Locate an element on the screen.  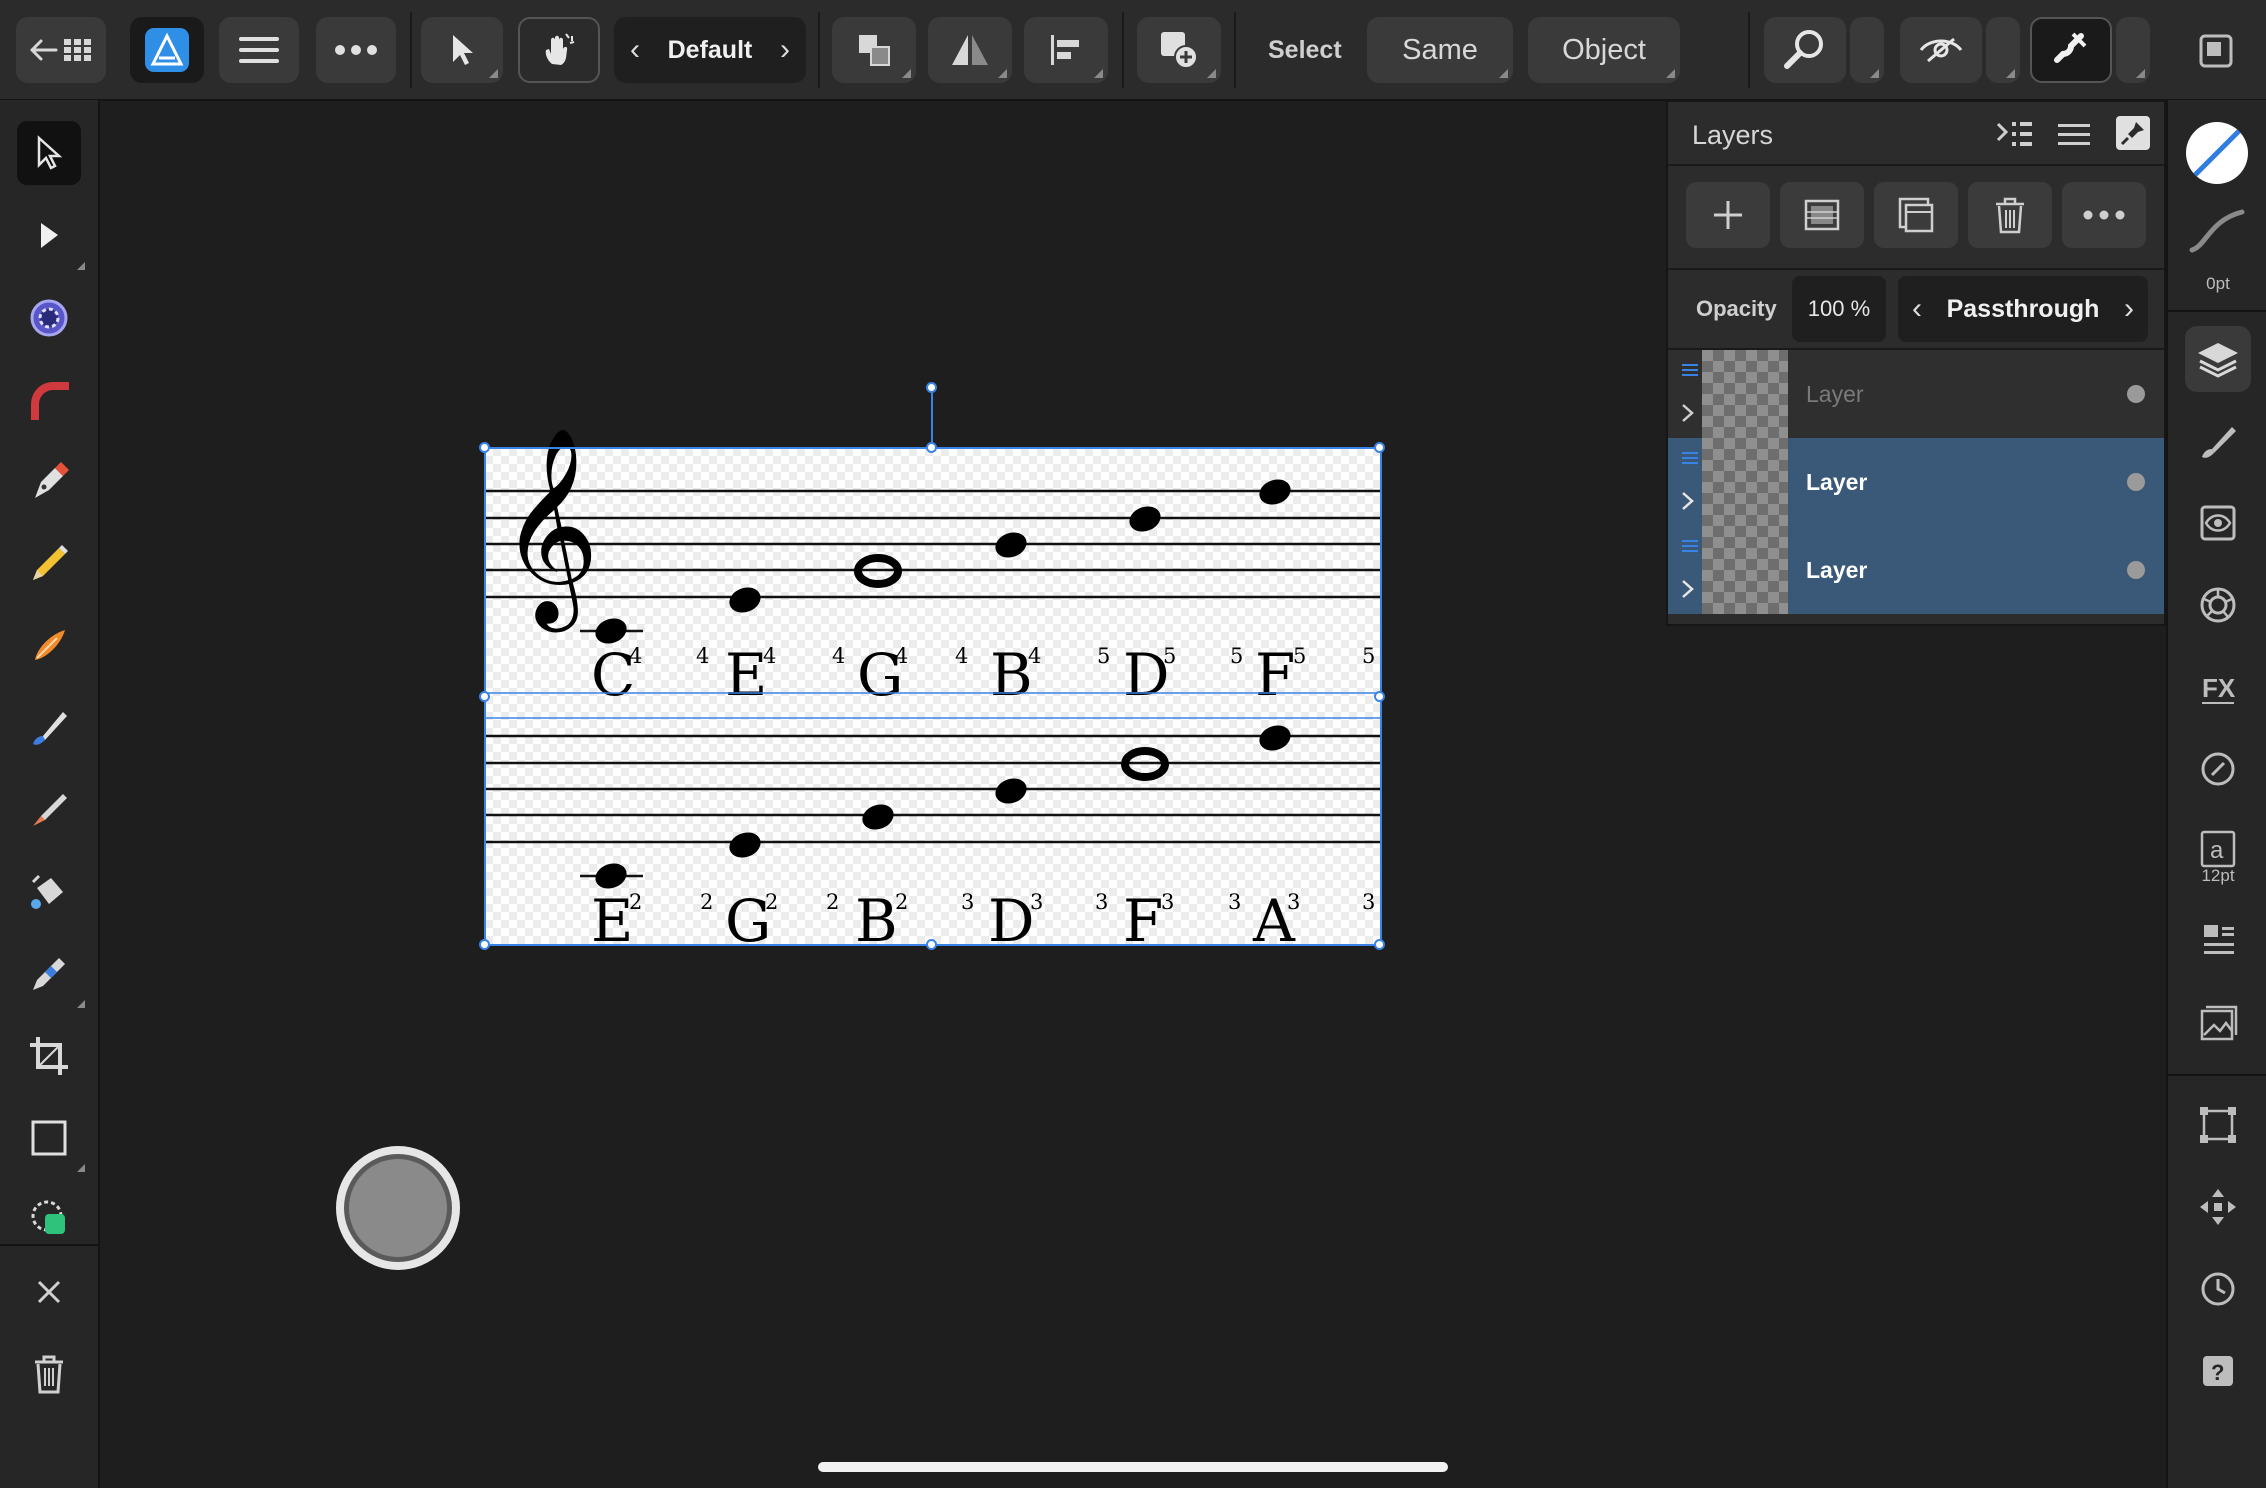
gradient-pencil-icon is located at coordinates (49, 974).